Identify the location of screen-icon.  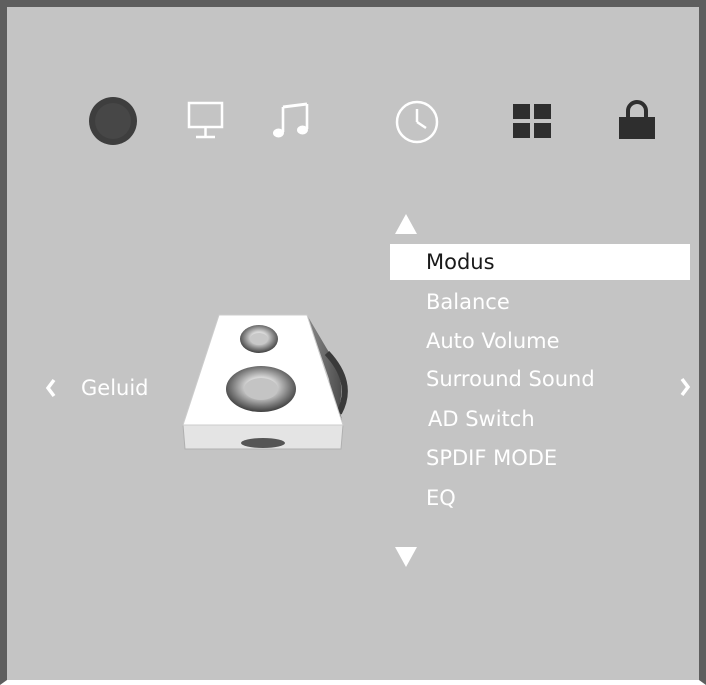
(206, 121).